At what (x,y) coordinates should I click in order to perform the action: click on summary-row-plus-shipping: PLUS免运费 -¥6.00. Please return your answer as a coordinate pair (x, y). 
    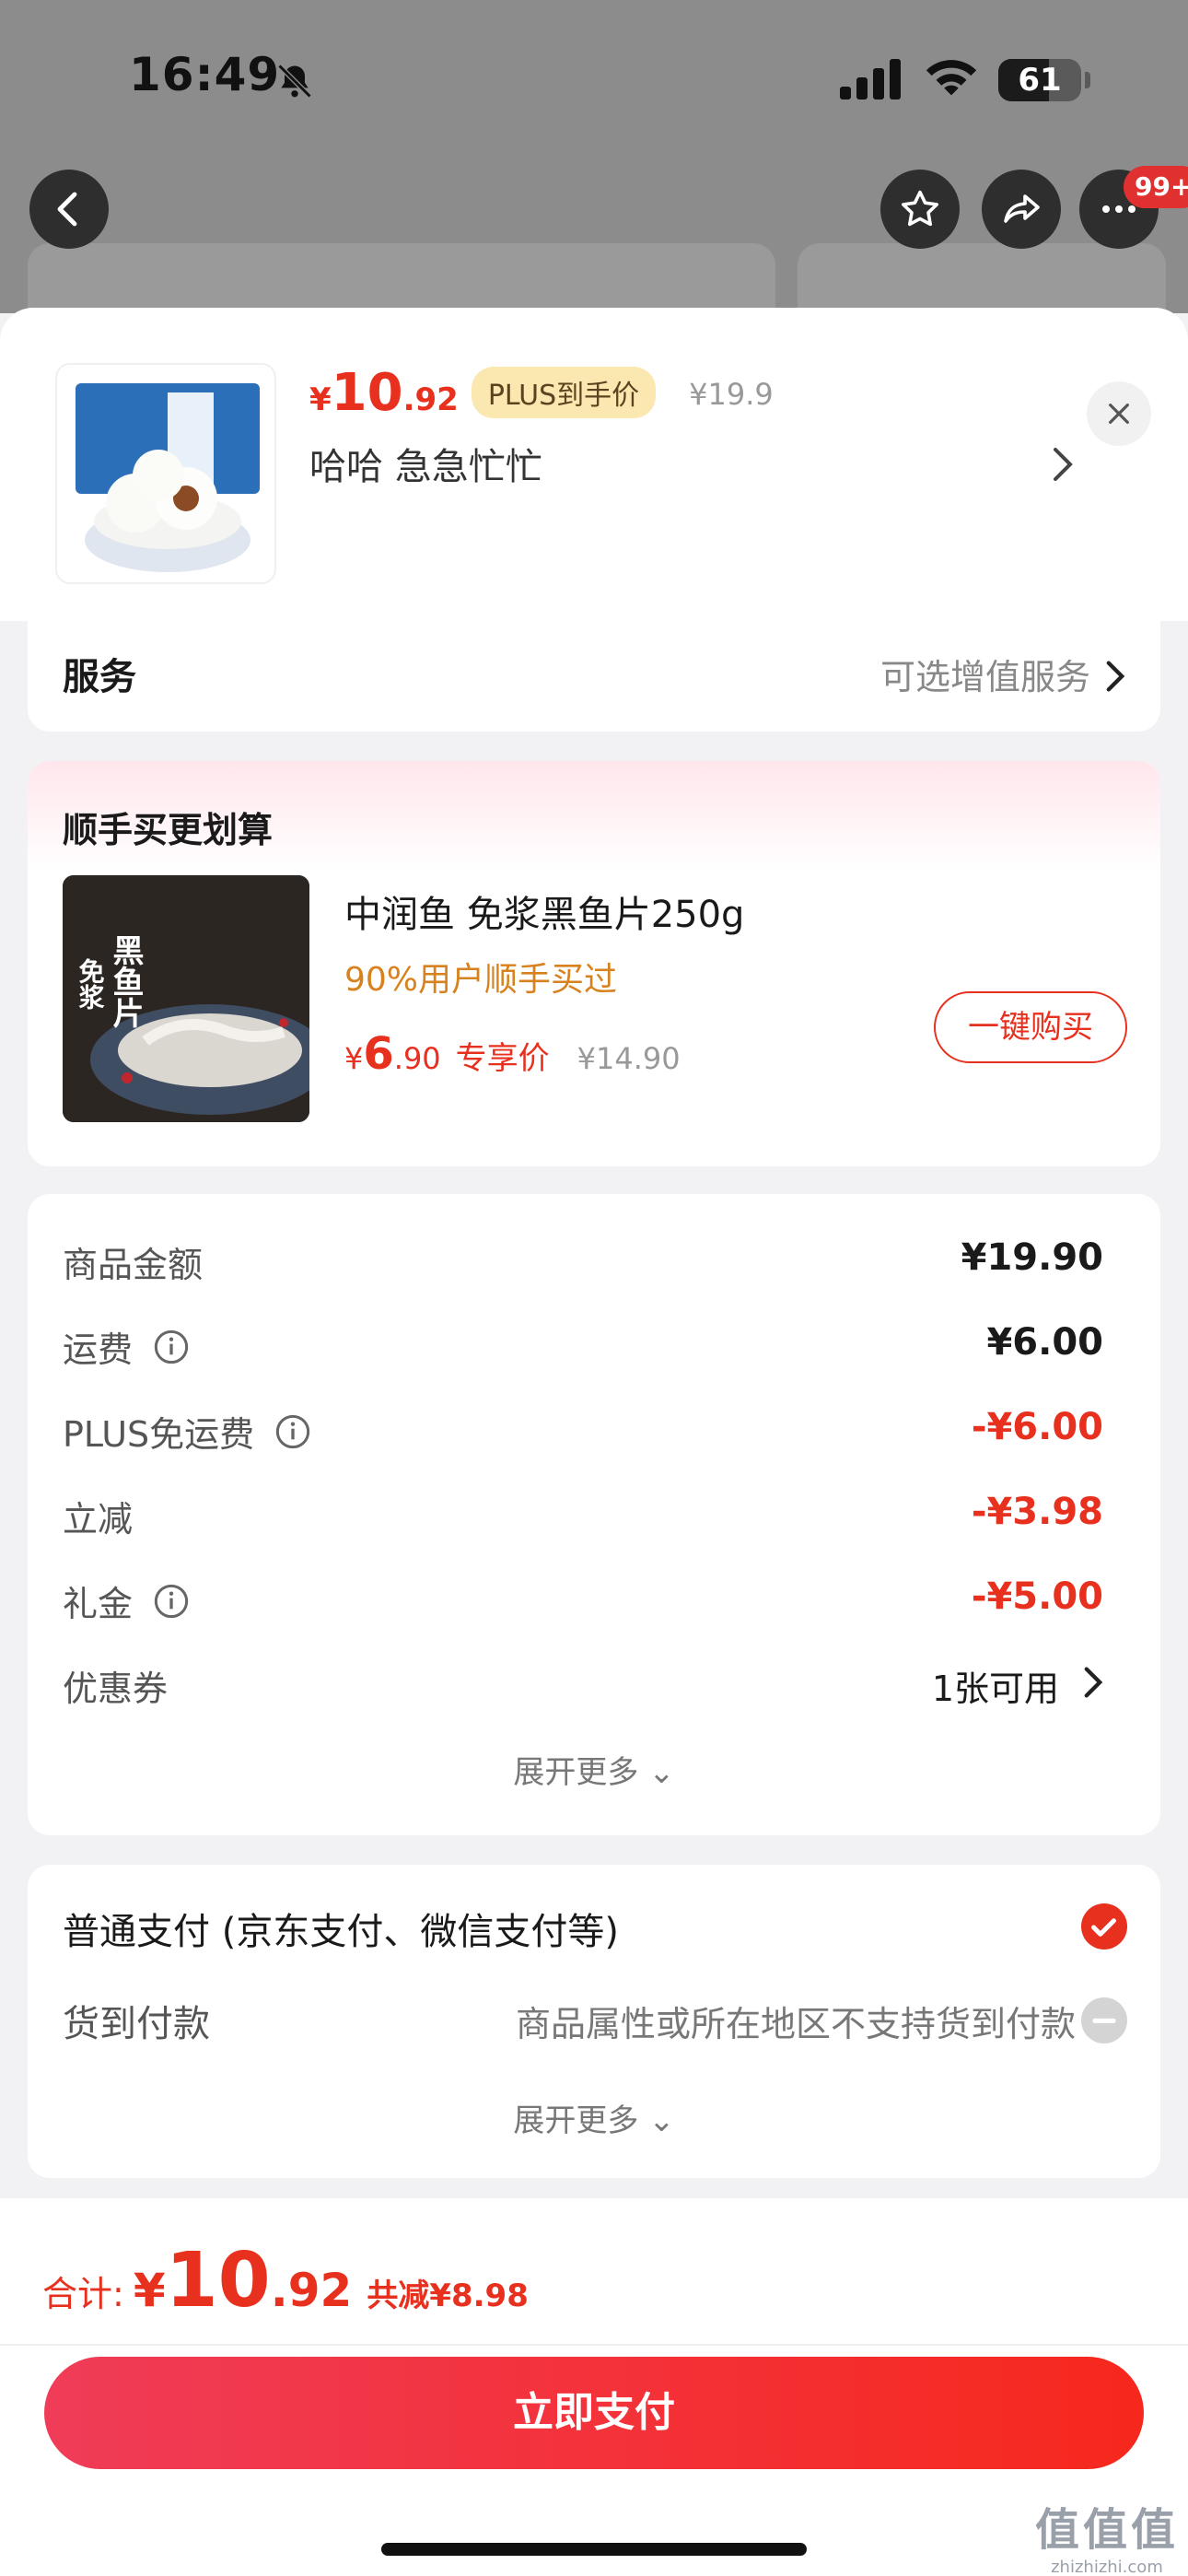
    Looking at the image, I should click on (583, 1428).